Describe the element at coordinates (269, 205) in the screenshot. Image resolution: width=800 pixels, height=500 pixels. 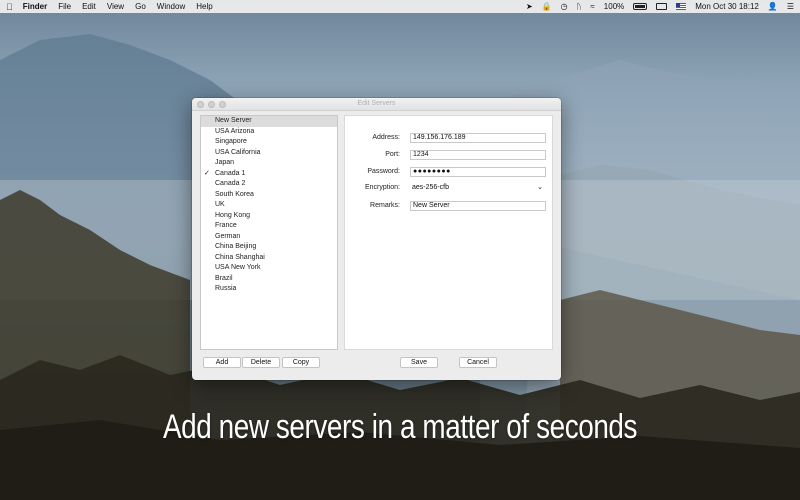
I see `server-list-item: UK` at that location.